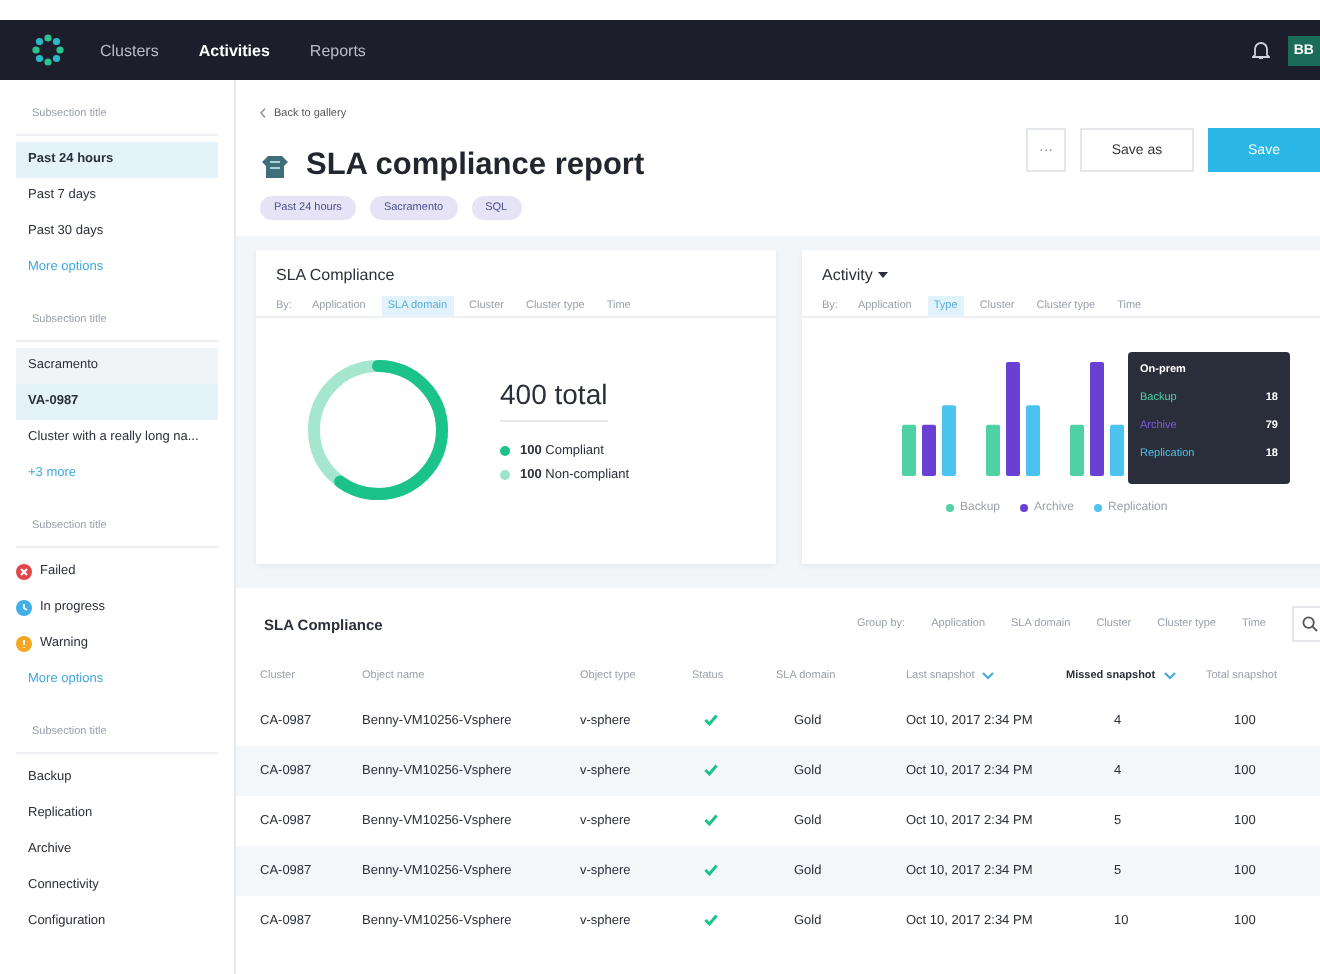 The width and height of the screenshot is (1320, 974). Describe the element at coordinates (275, 166) in the screenshot. I see `report-icon` at that location.